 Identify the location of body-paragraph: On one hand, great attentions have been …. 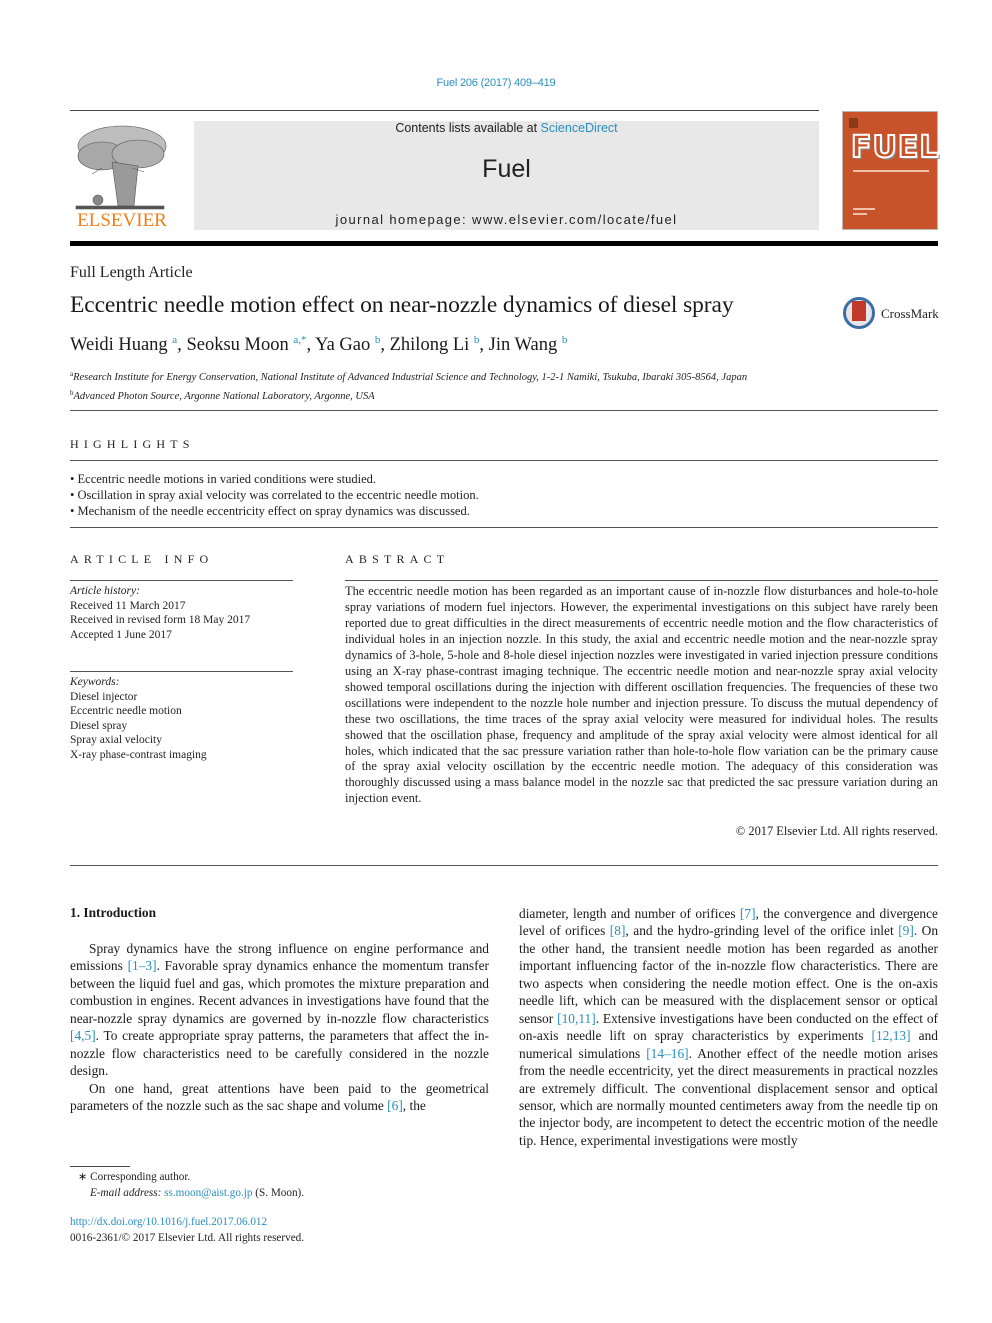
(279, 1097).